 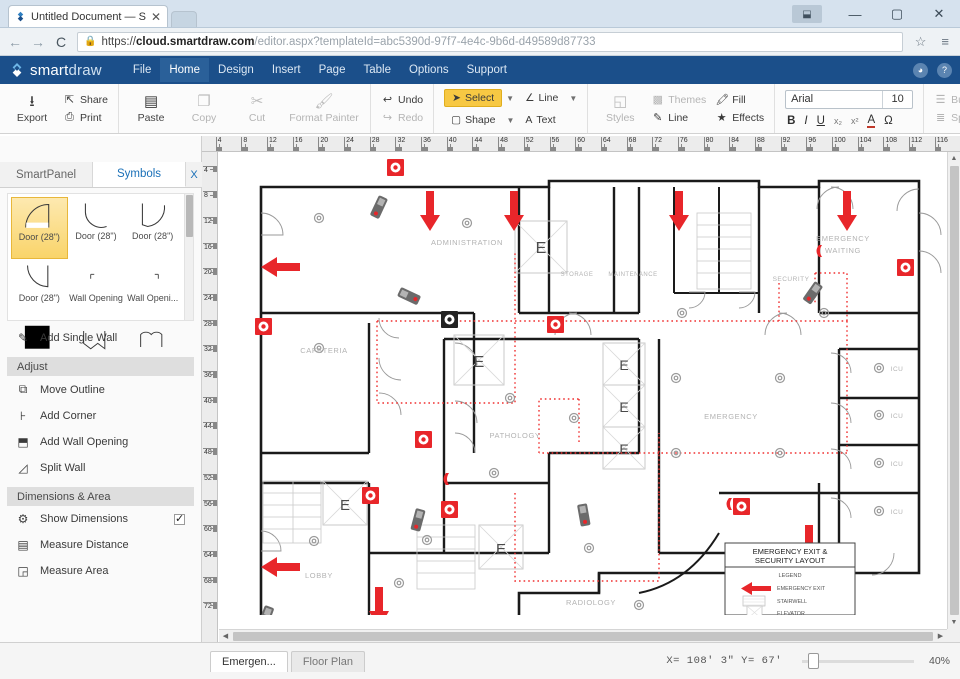 What do you see at coordinates (807, 14) in the screenshot?
I see `browser-profile-button: ⬓` at bounding box center [807, 14].